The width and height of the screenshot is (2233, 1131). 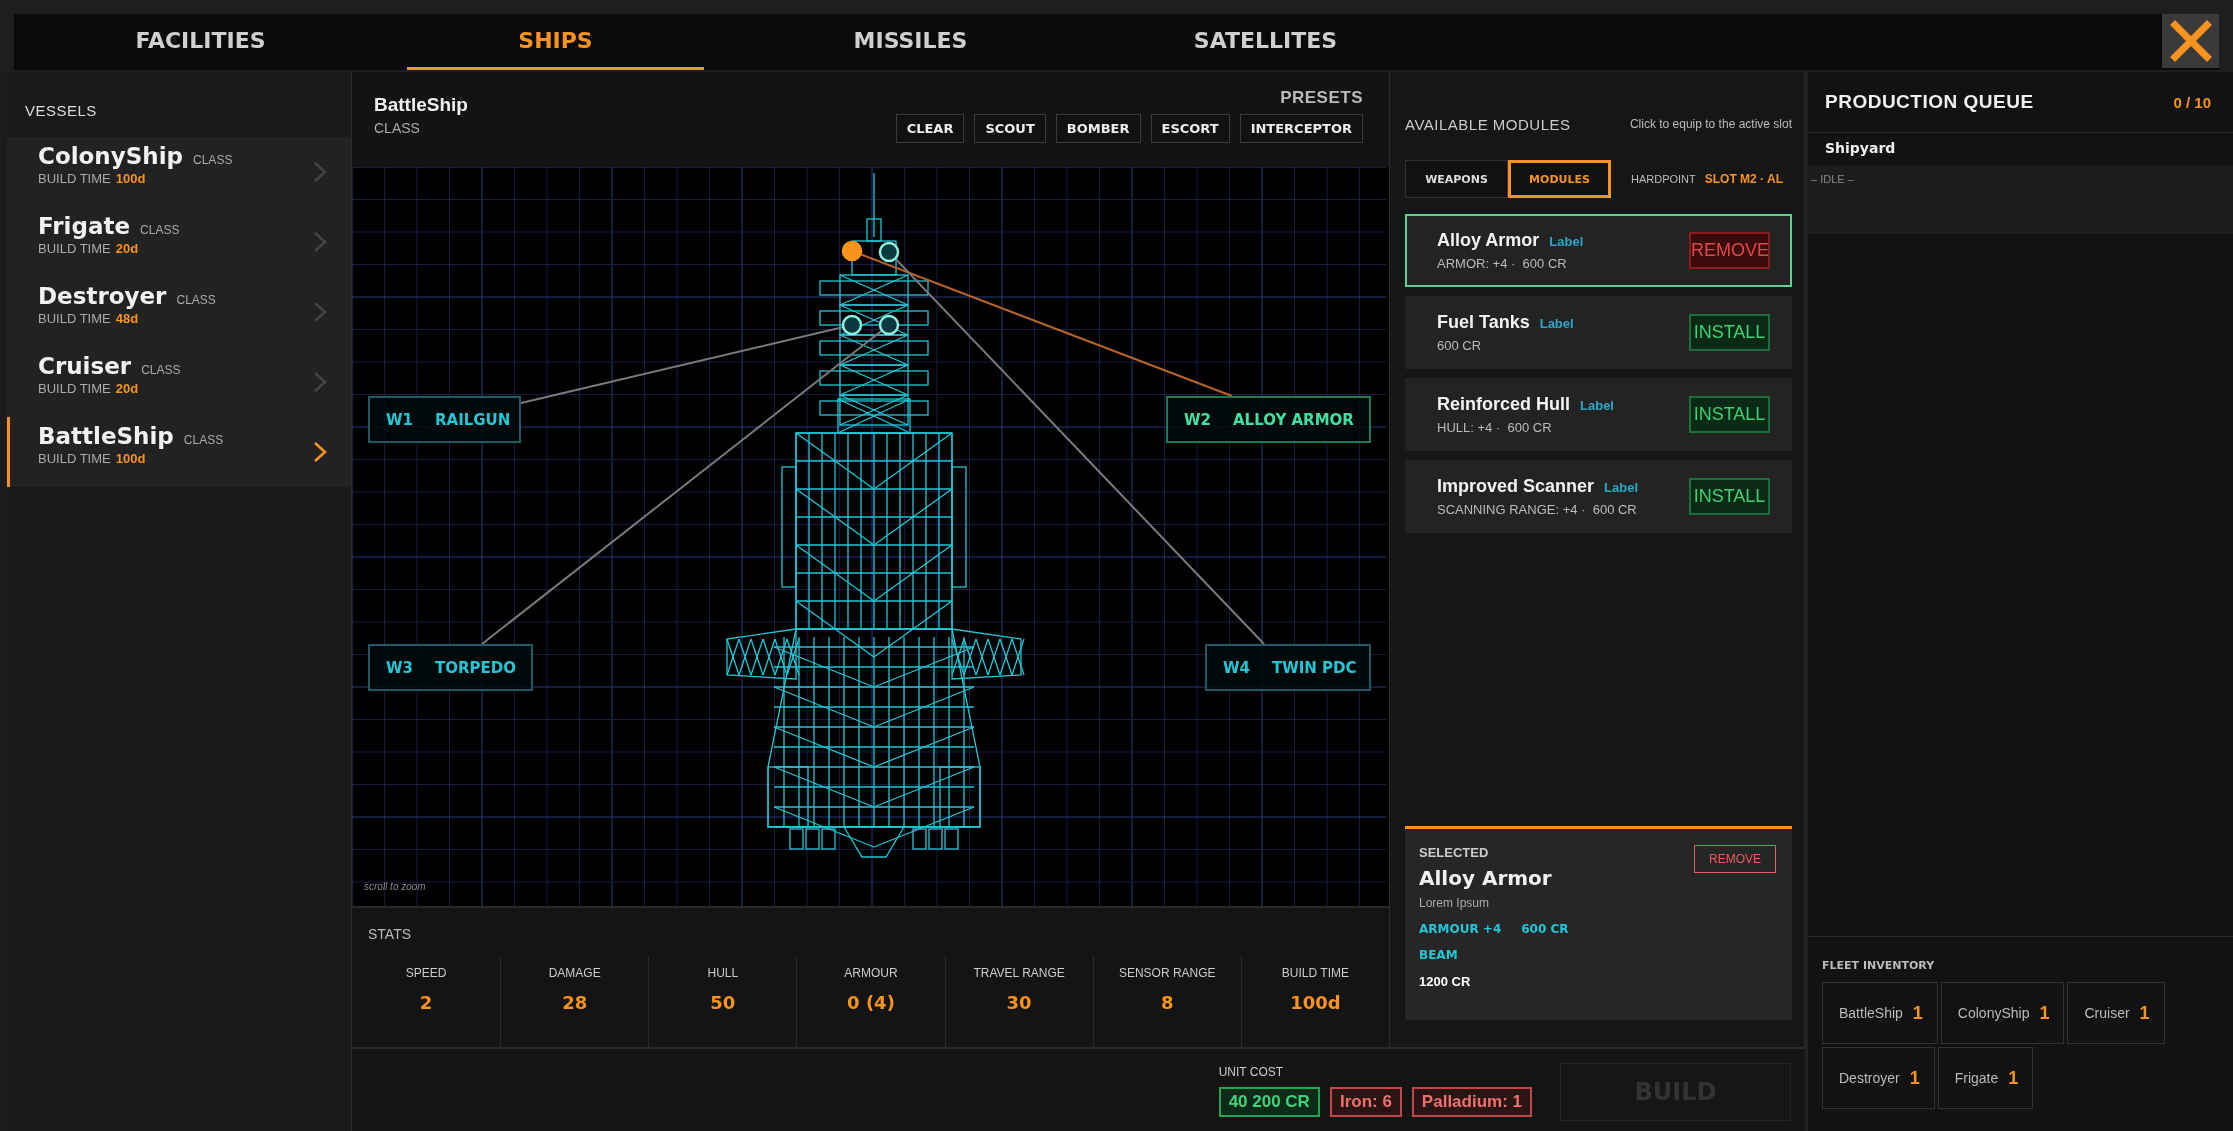 I want to click on stat-label: SPEED, so click(x=426, y=973).